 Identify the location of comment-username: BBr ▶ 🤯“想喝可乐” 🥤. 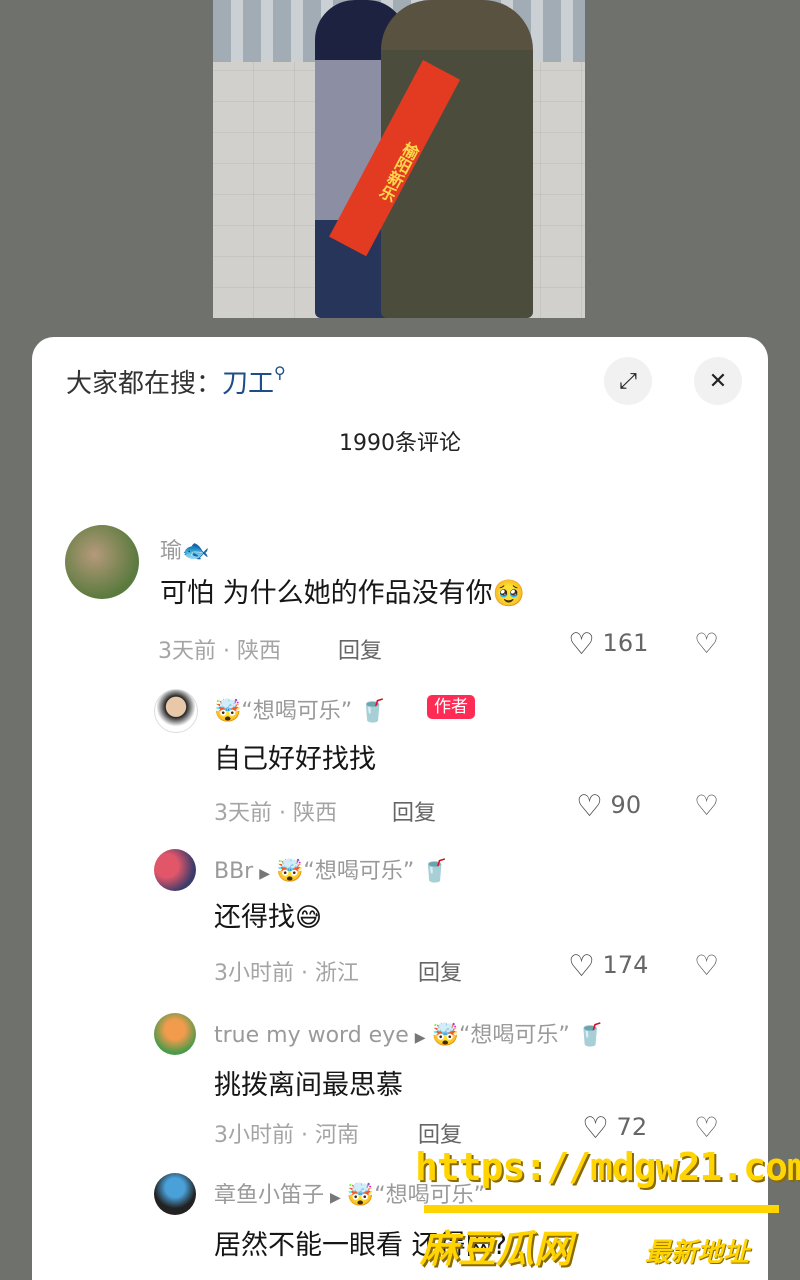
(331, 869).